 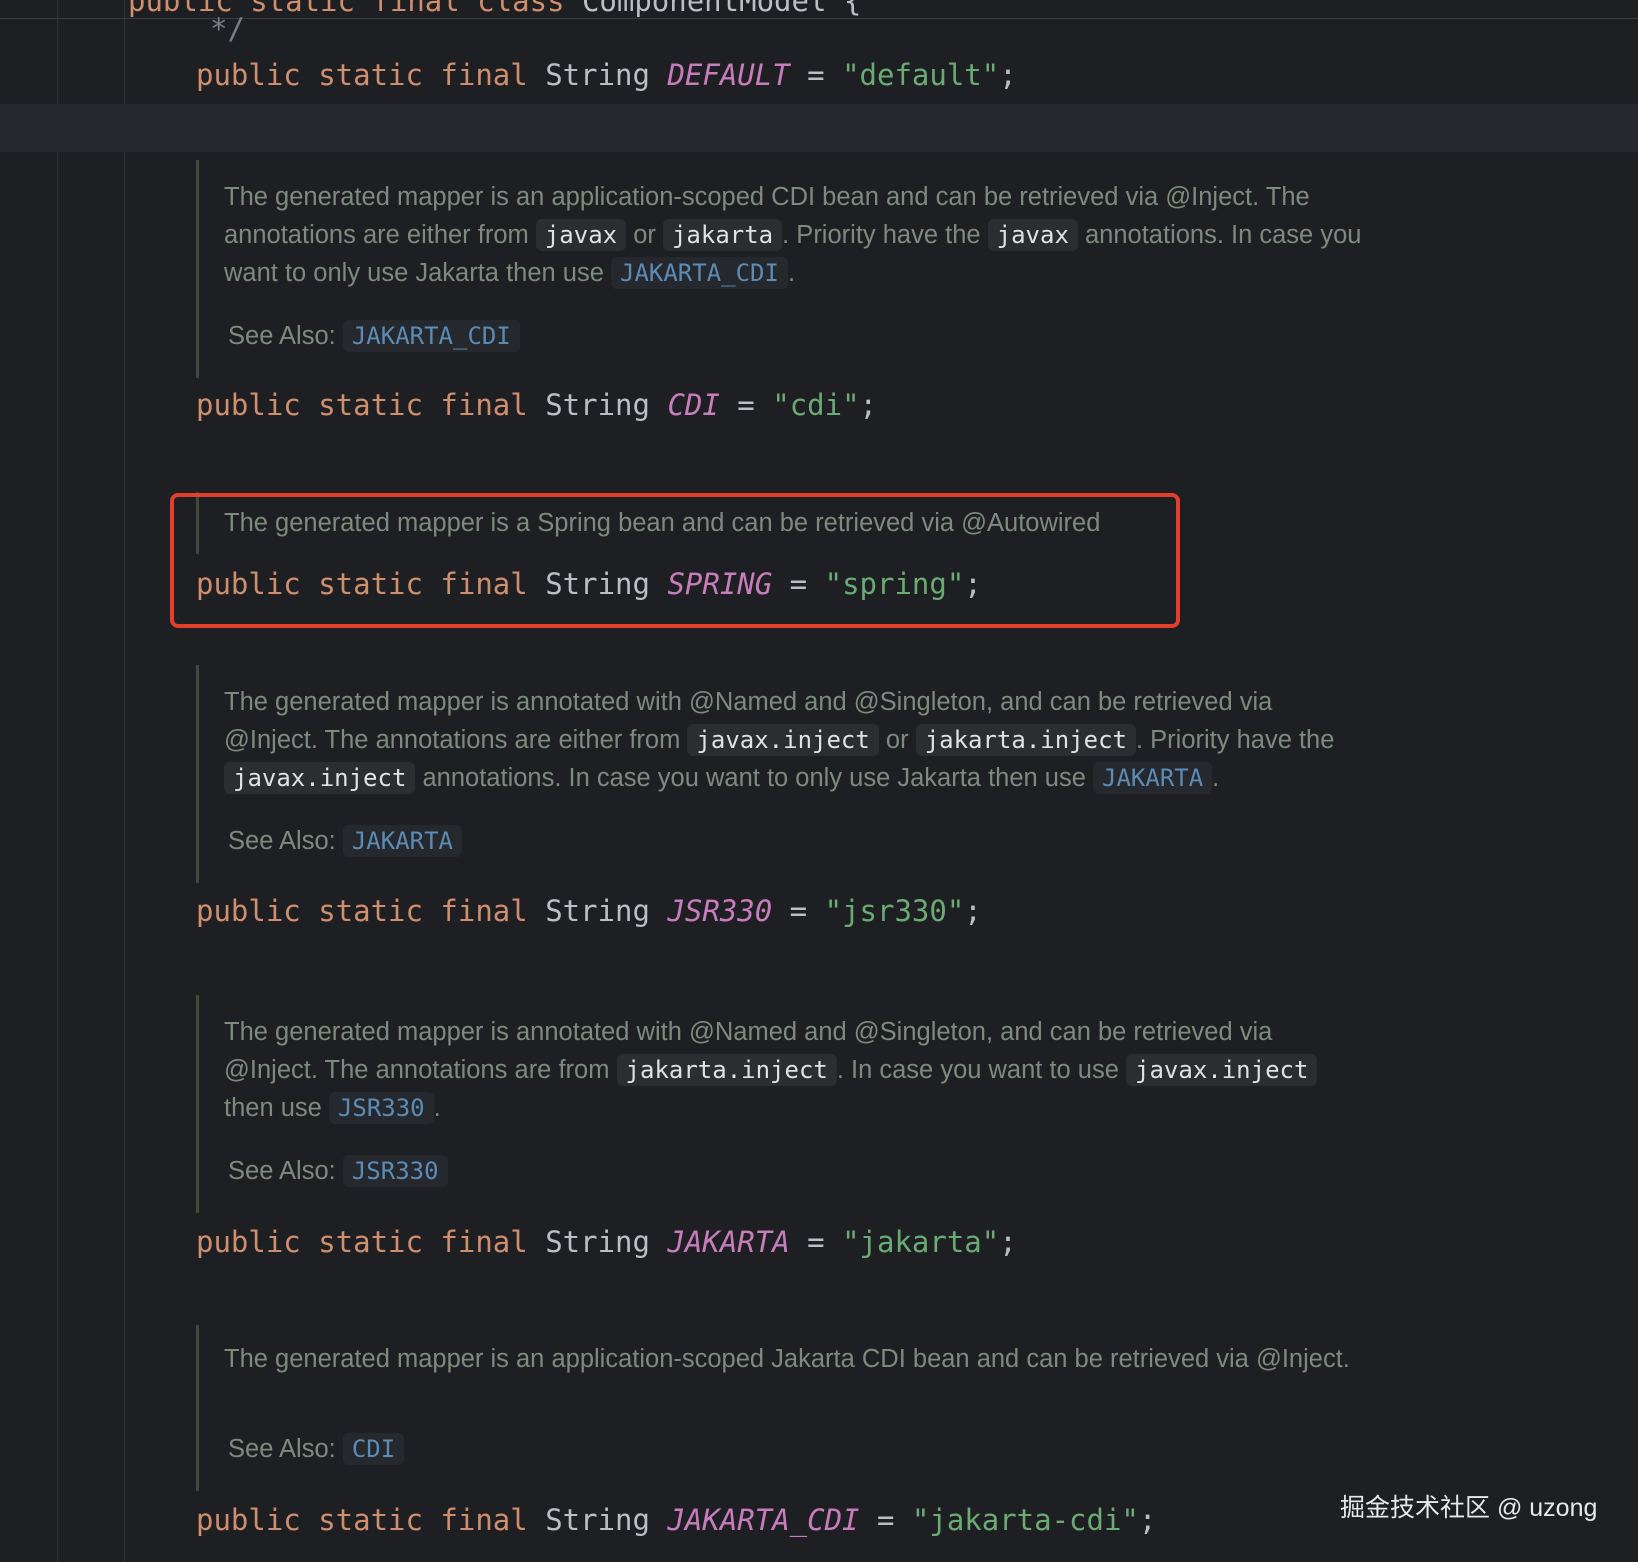 What do you see at coordinates (675, 560) in the screenshot?
I see `annotation-highlight-box` at bounding box center [675, 560].